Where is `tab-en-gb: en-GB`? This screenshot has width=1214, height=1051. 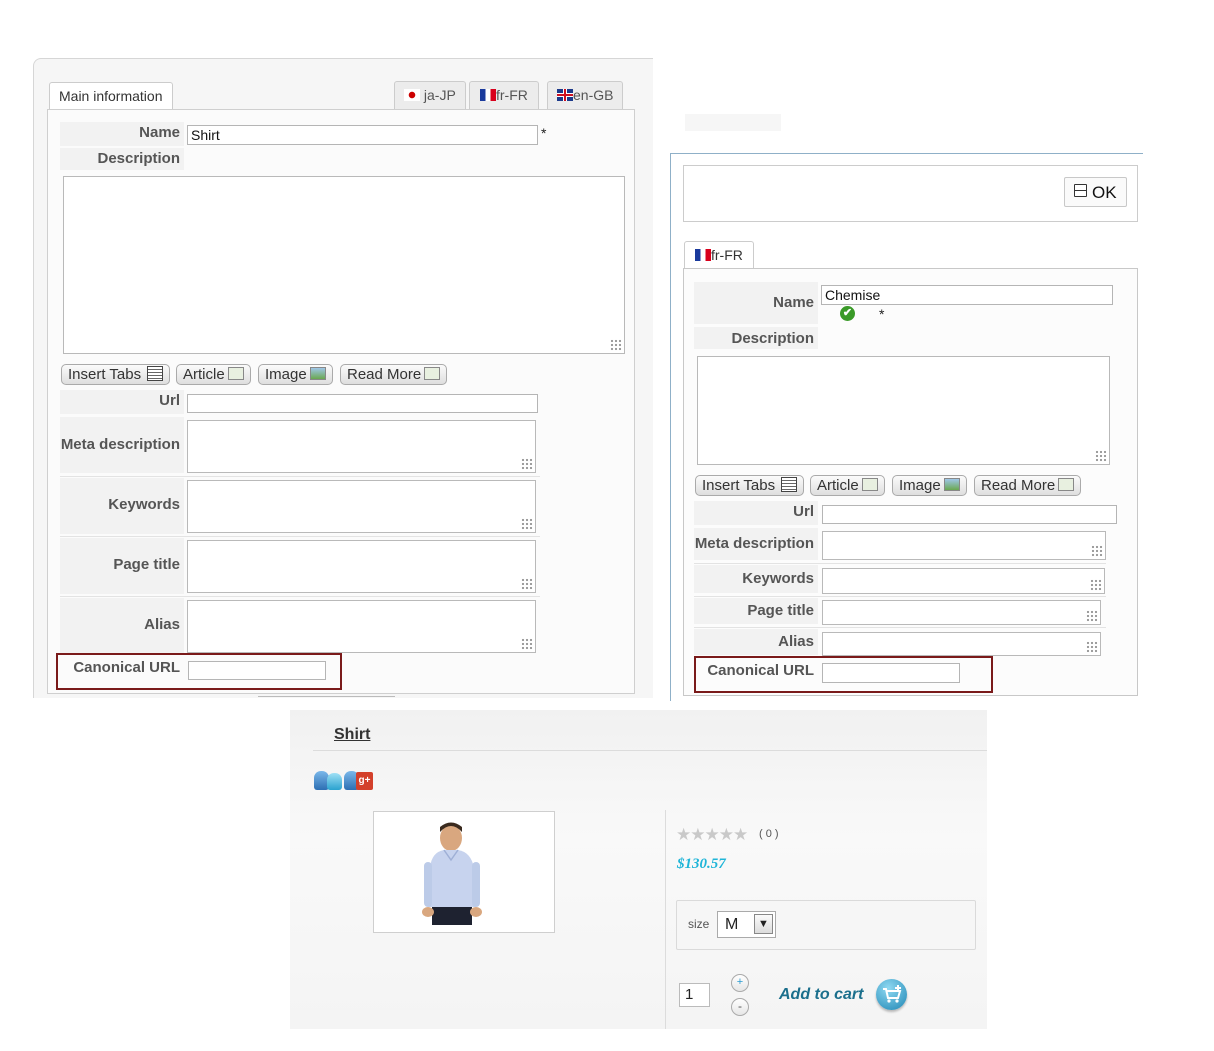
tab-en-gb: en-GB is located at coordinates (585, 95).